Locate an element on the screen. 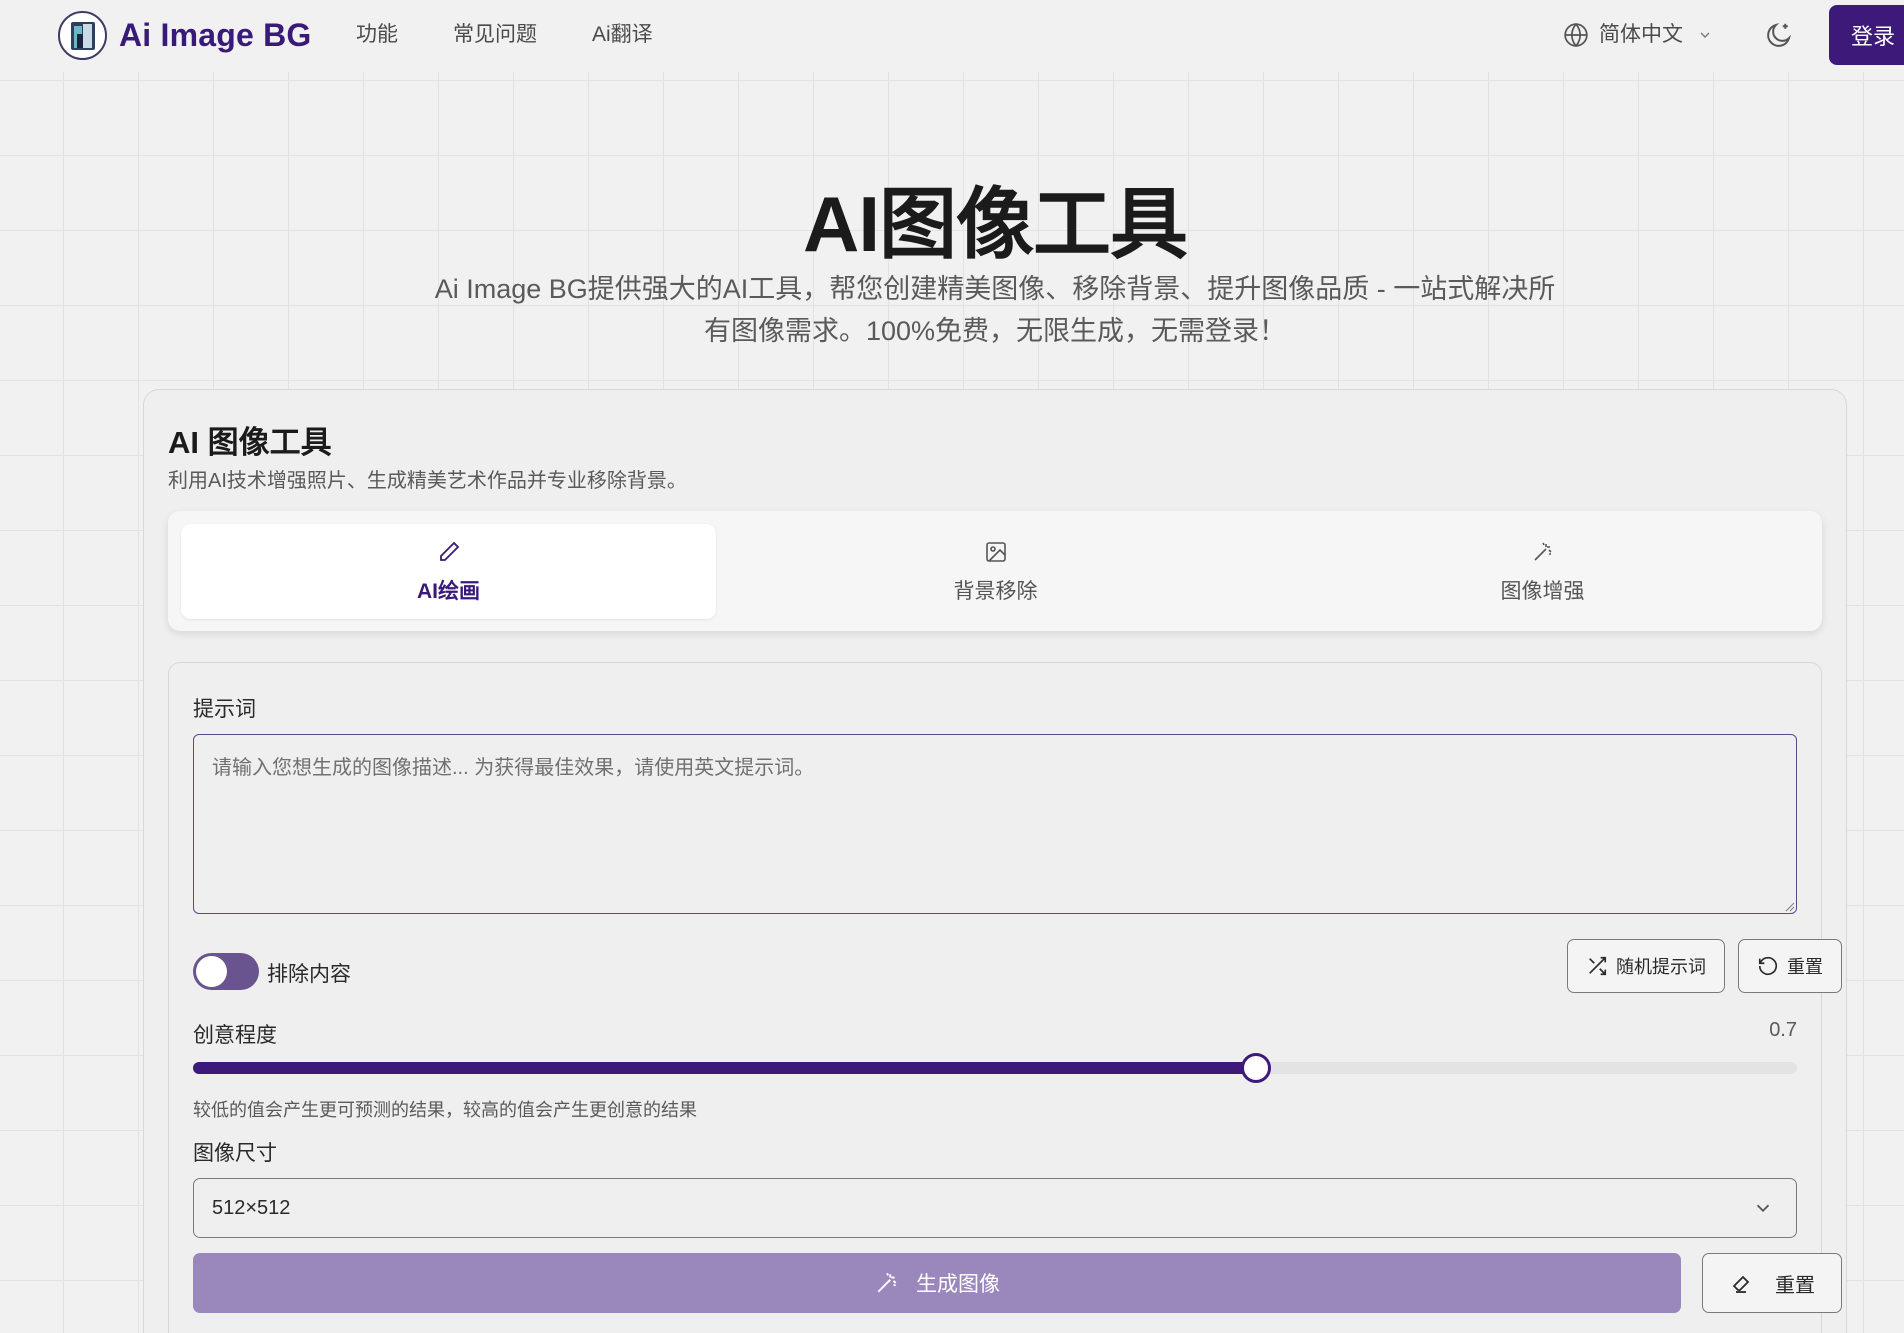 This screenshot has height=1333, width=1904. logo-image is located at coordinates (82, 35).